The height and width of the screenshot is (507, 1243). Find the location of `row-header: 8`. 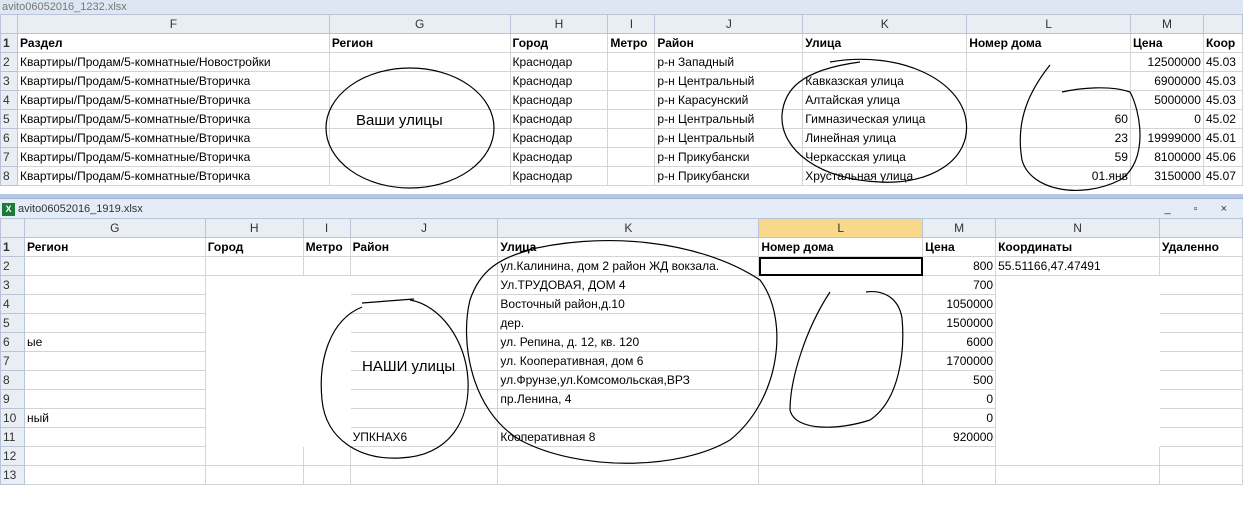

row-header: 8 is located at coordinates (12, 380).